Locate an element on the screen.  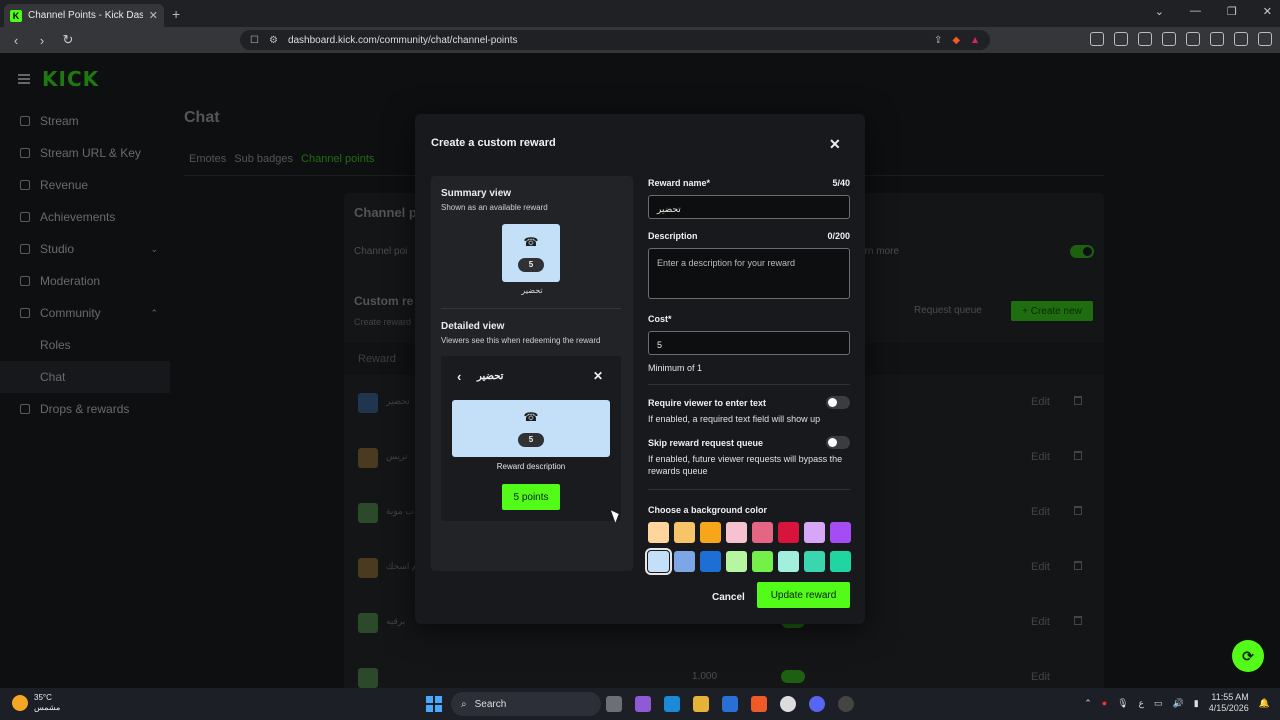
clock: 11:55 AM 4/15/2026 is located at coordinates (1229, 703).